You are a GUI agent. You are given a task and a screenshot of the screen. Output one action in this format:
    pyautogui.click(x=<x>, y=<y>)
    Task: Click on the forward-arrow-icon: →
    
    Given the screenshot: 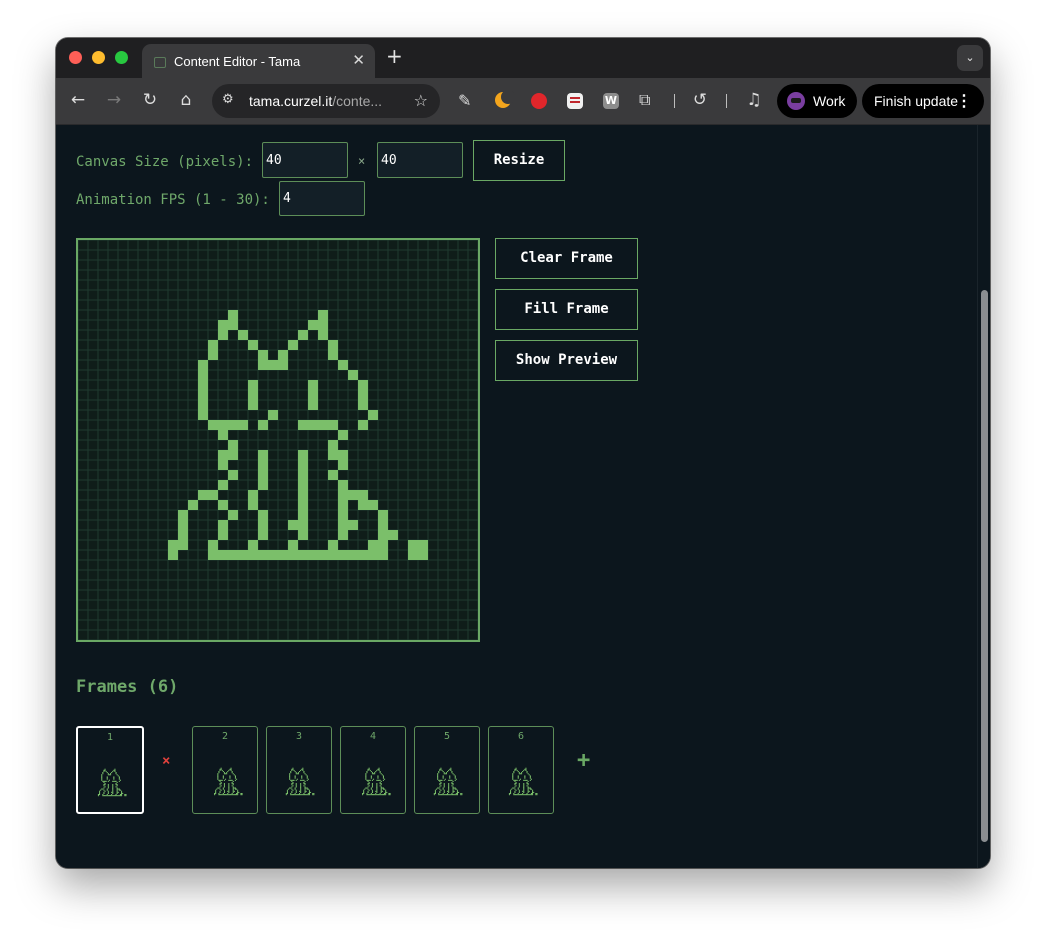 What is the action you would take?
    pyautogui.click(x=114, y=100)
    